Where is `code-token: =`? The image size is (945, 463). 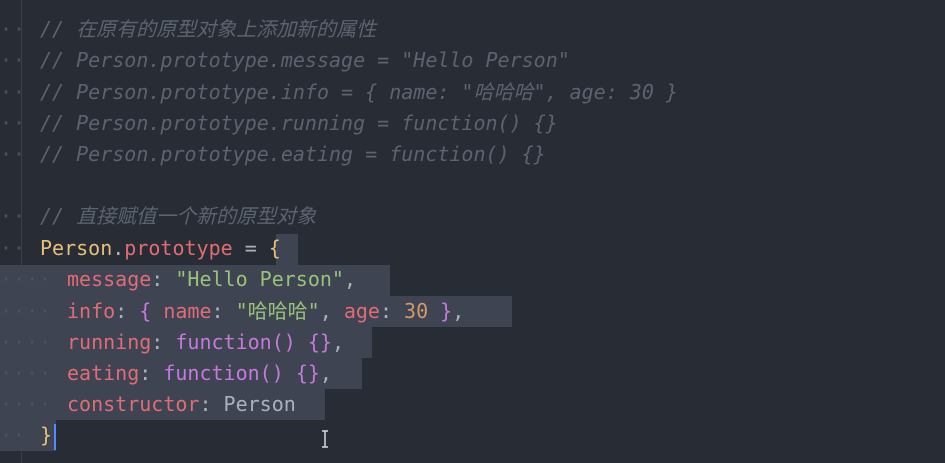 code-token: = is located at coordinates (250, 248).